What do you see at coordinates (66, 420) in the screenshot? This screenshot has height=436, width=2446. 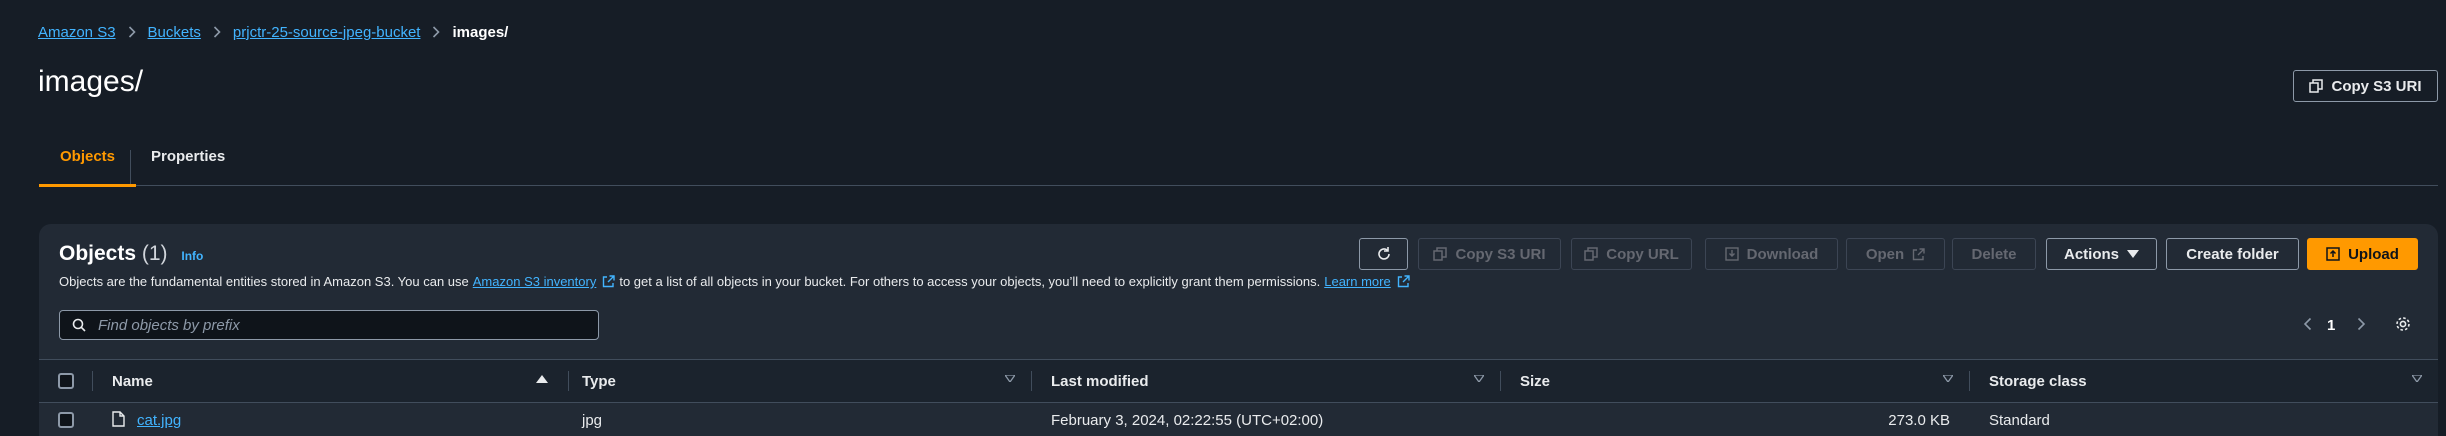 I see `row-checkbox` at bounding box center [66, 420].